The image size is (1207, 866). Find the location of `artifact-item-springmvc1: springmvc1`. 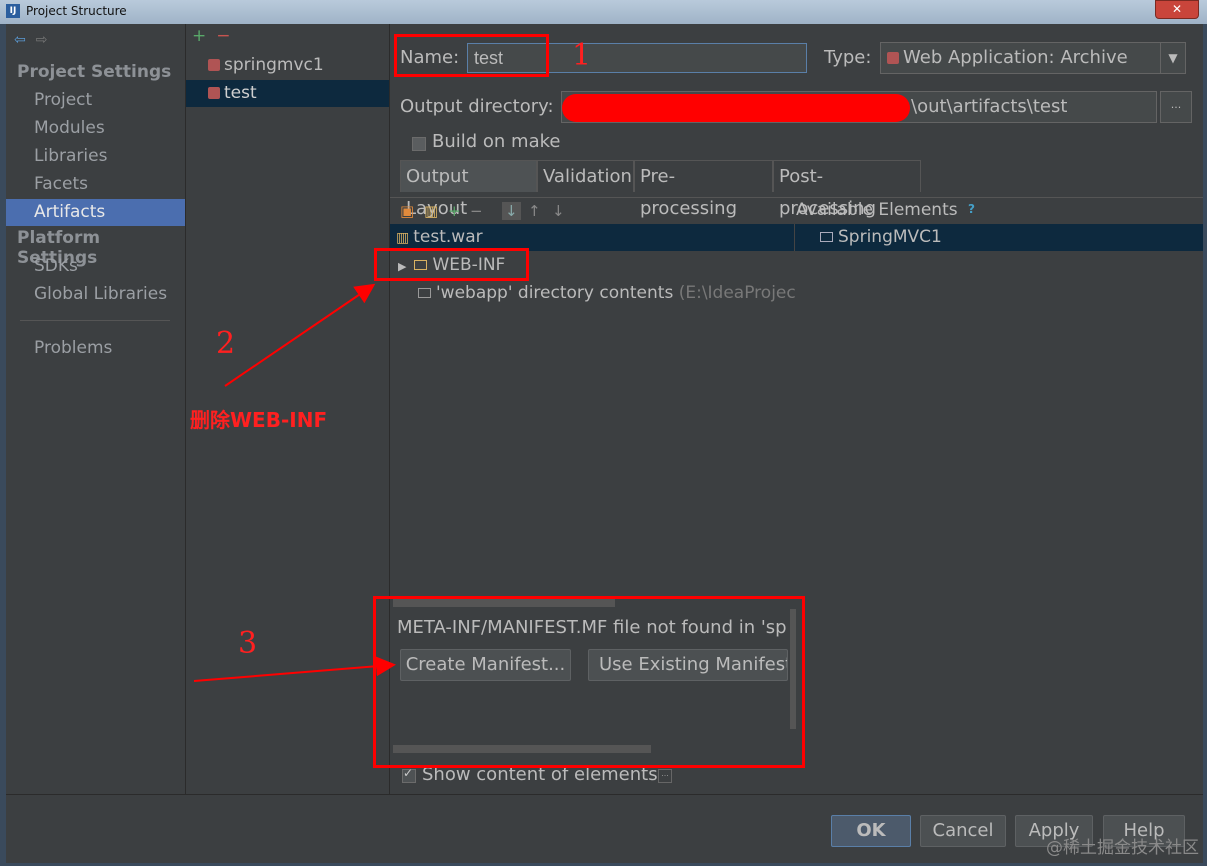

artifact-item-springmvc1: springmvc1 is located at coordinates (287, 65).